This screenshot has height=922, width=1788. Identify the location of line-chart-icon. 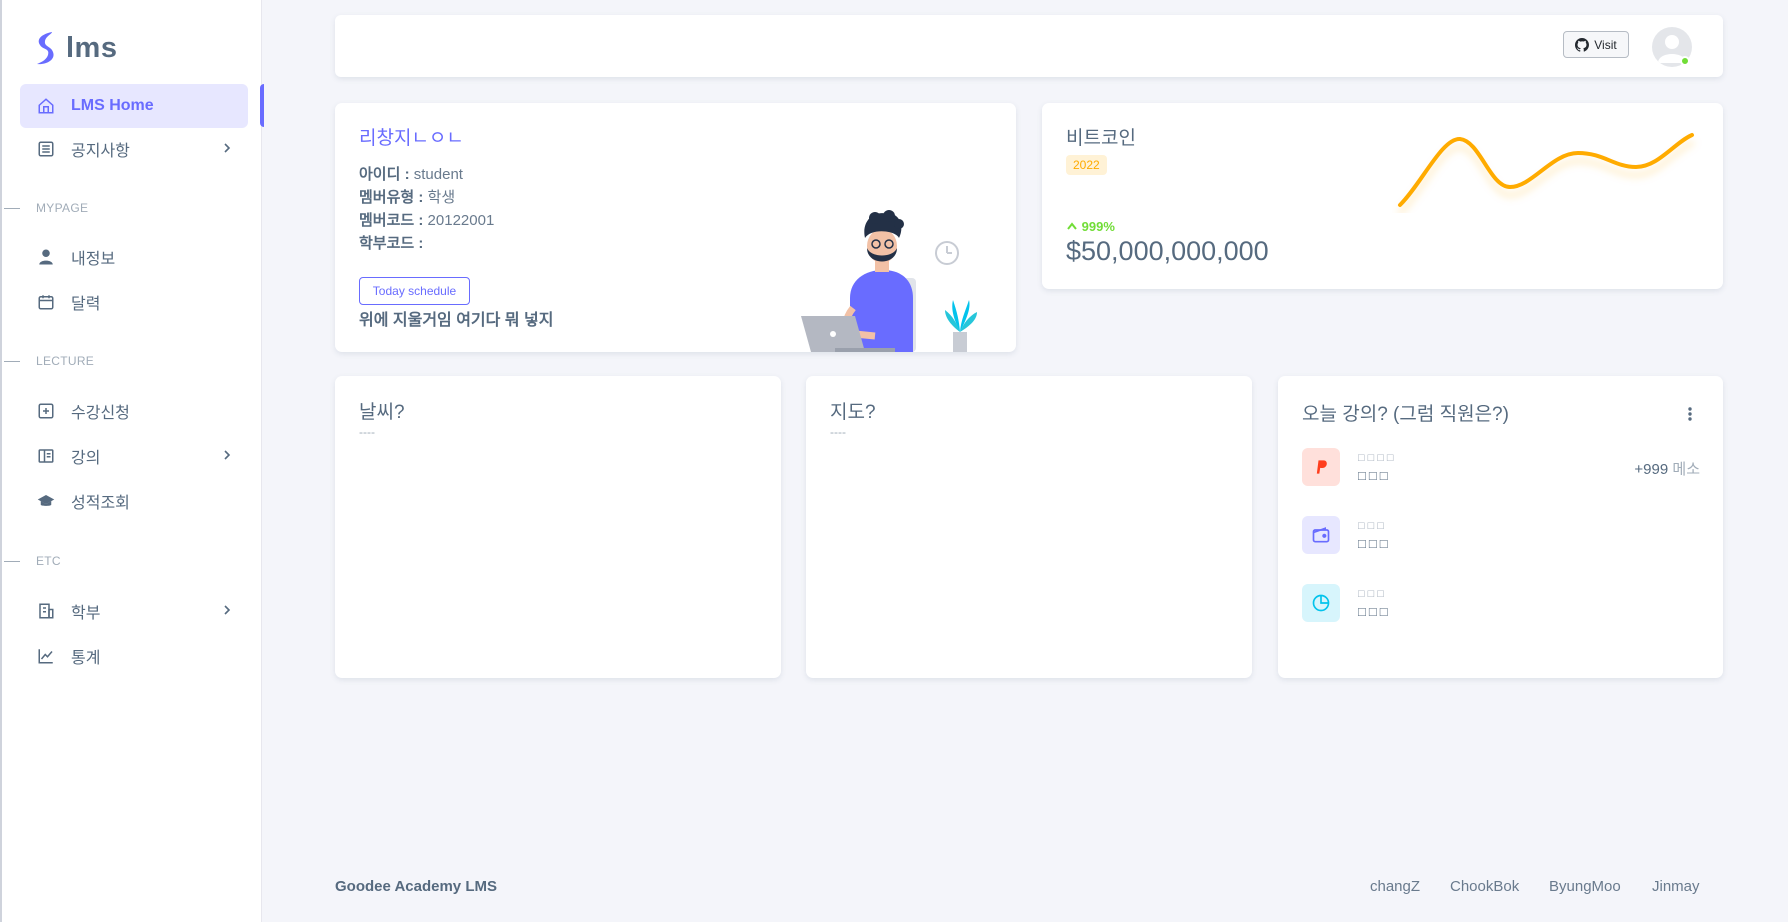
(46, 656).